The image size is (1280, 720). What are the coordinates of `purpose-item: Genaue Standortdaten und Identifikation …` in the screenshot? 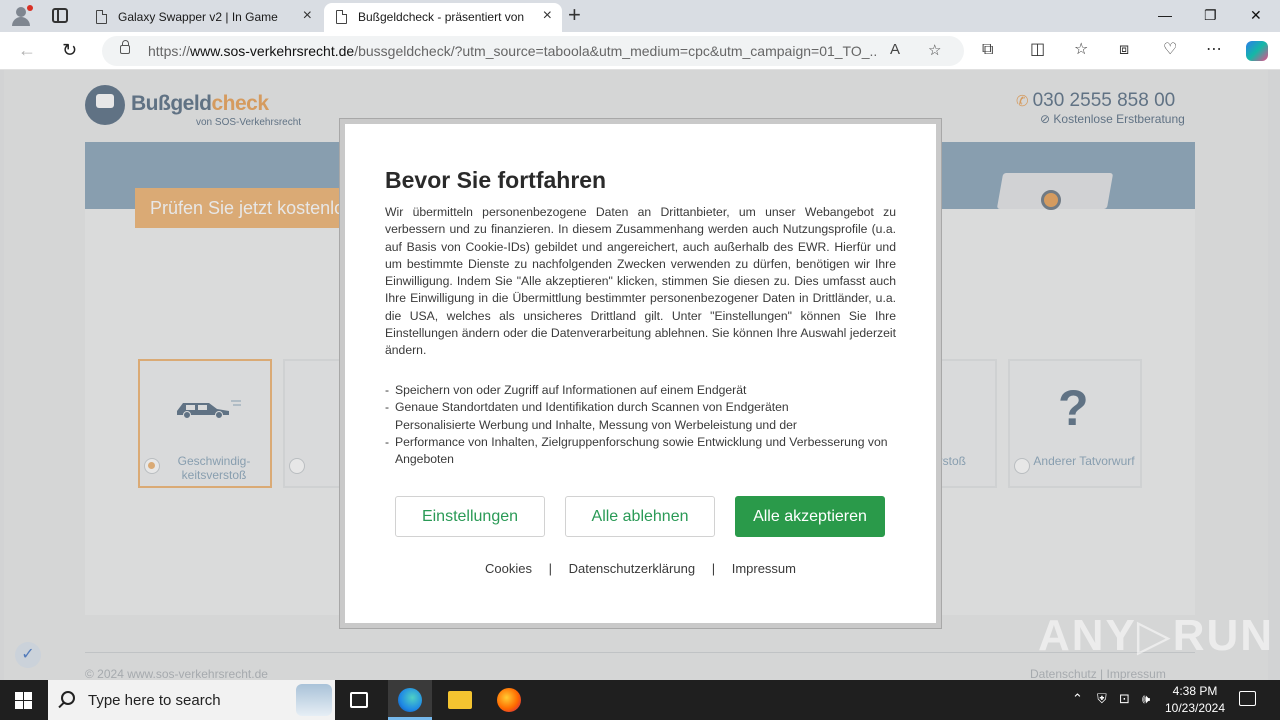 It's located at (640, 408).